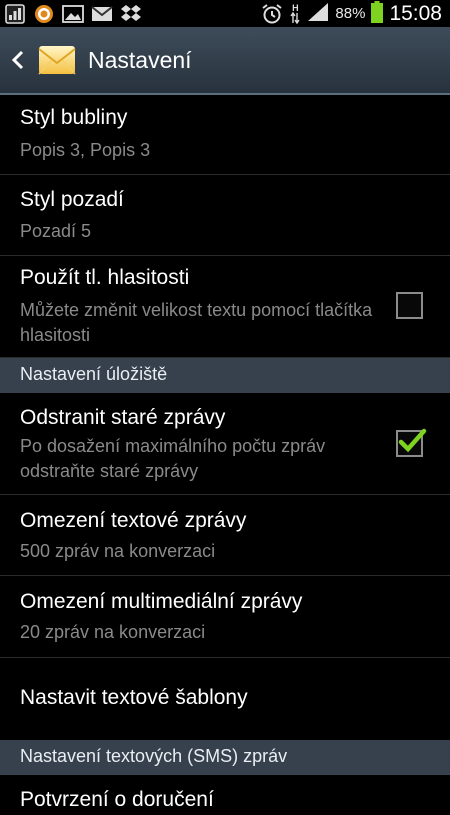 The height and width of the screenshot is (815, 450). I want to click on setting-text-templates: Nastavit textové šablony, so click(225, 699).